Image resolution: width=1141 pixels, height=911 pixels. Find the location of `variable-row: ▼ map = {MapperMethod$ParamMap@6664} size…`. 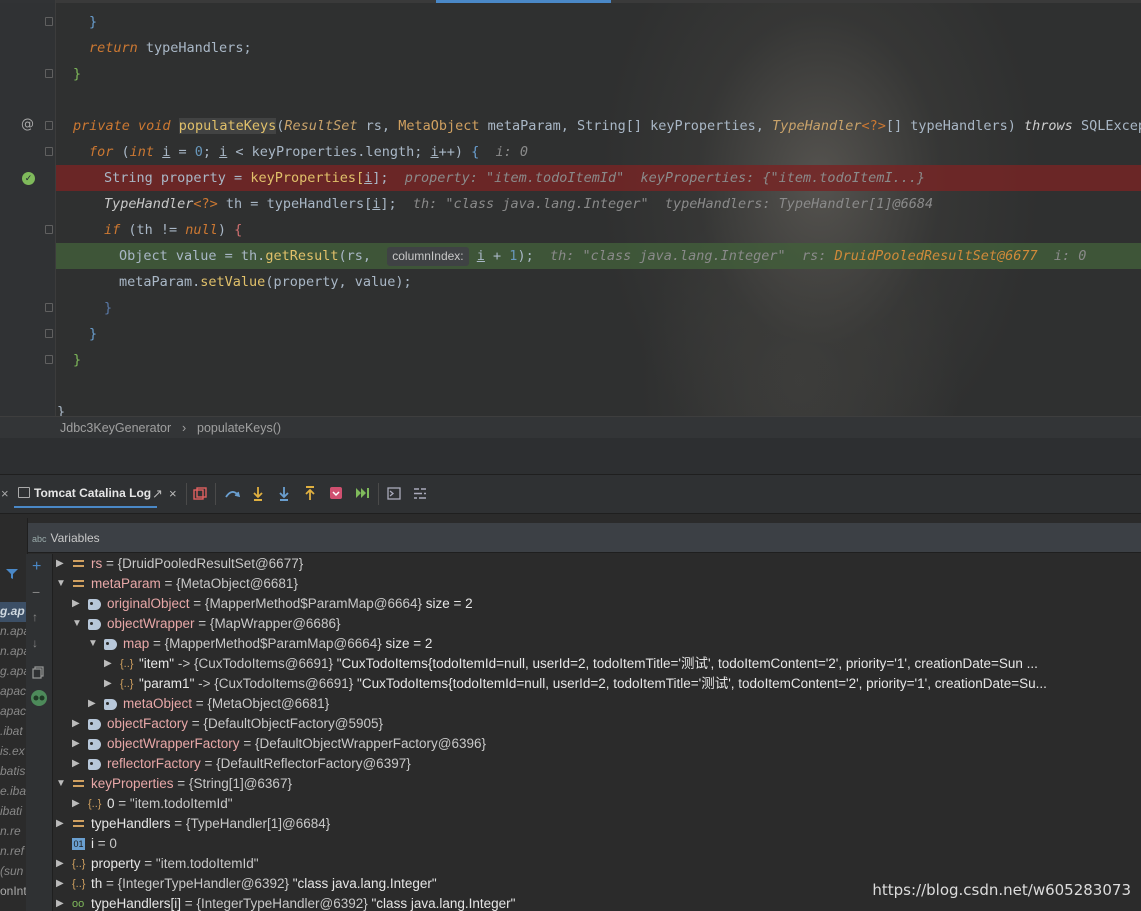

variable-row: ▼ map = {MapperMethod$ParamMap@6664} size… is located at coordinates (597, 644).